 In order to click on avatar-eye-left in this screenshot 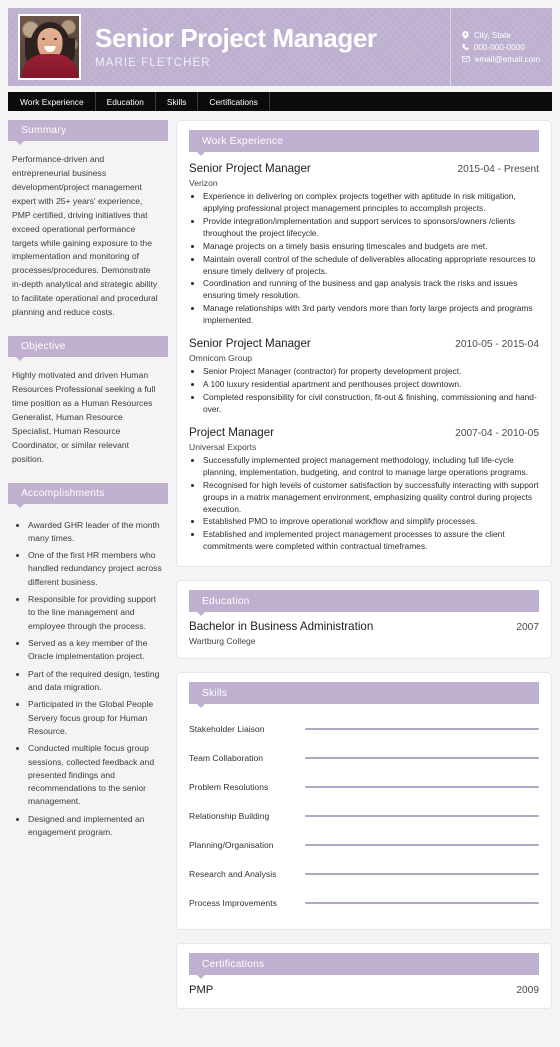, I will do `click(43, 39)`.